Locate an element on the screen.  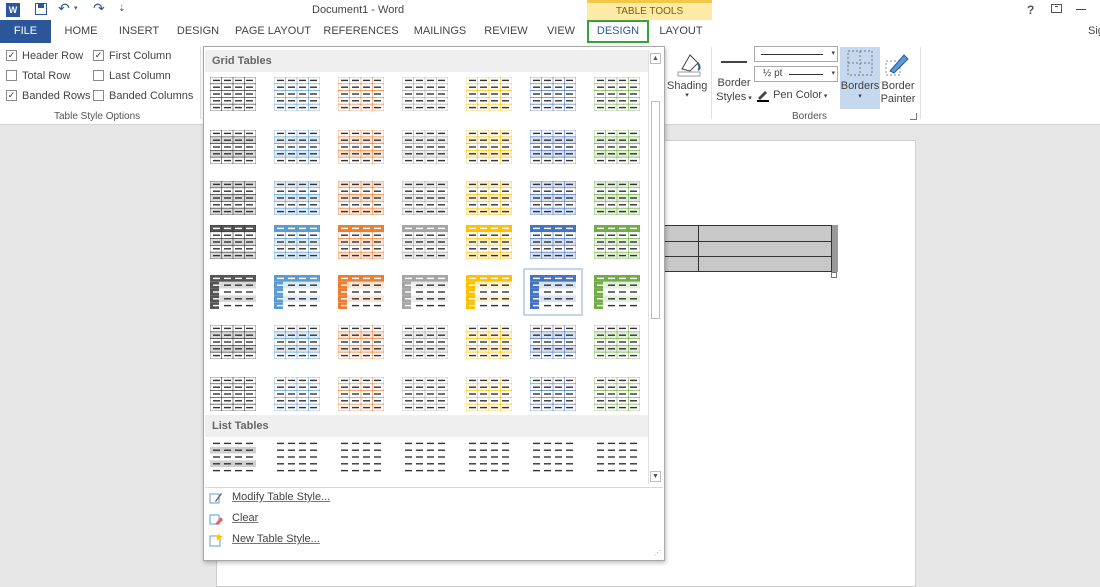
tab-table-layout: LAYOUT is located at coordinates (681, 31).